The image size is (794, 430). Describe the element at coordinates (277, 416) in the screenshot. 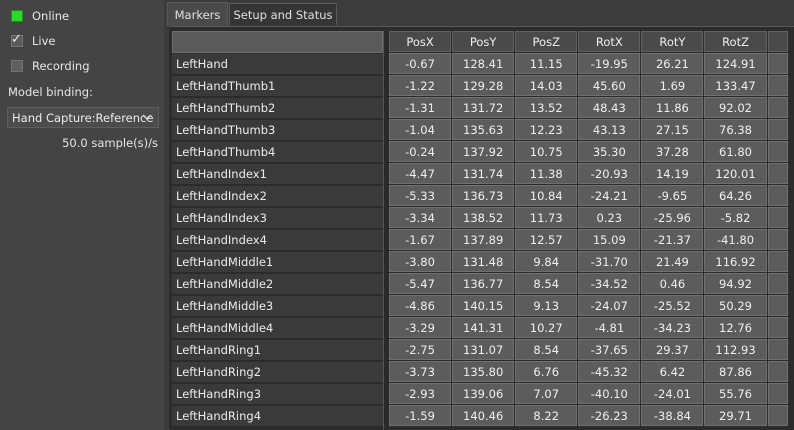

I see `marker-name-cell: LeftHandRing4` at that location.